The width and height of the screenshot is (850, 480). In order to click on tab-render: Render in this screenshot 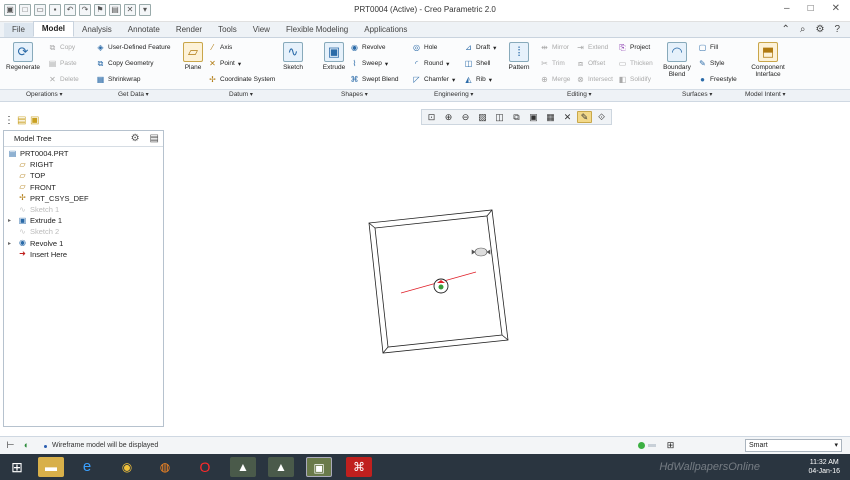, I will do `click(189, 30)`.